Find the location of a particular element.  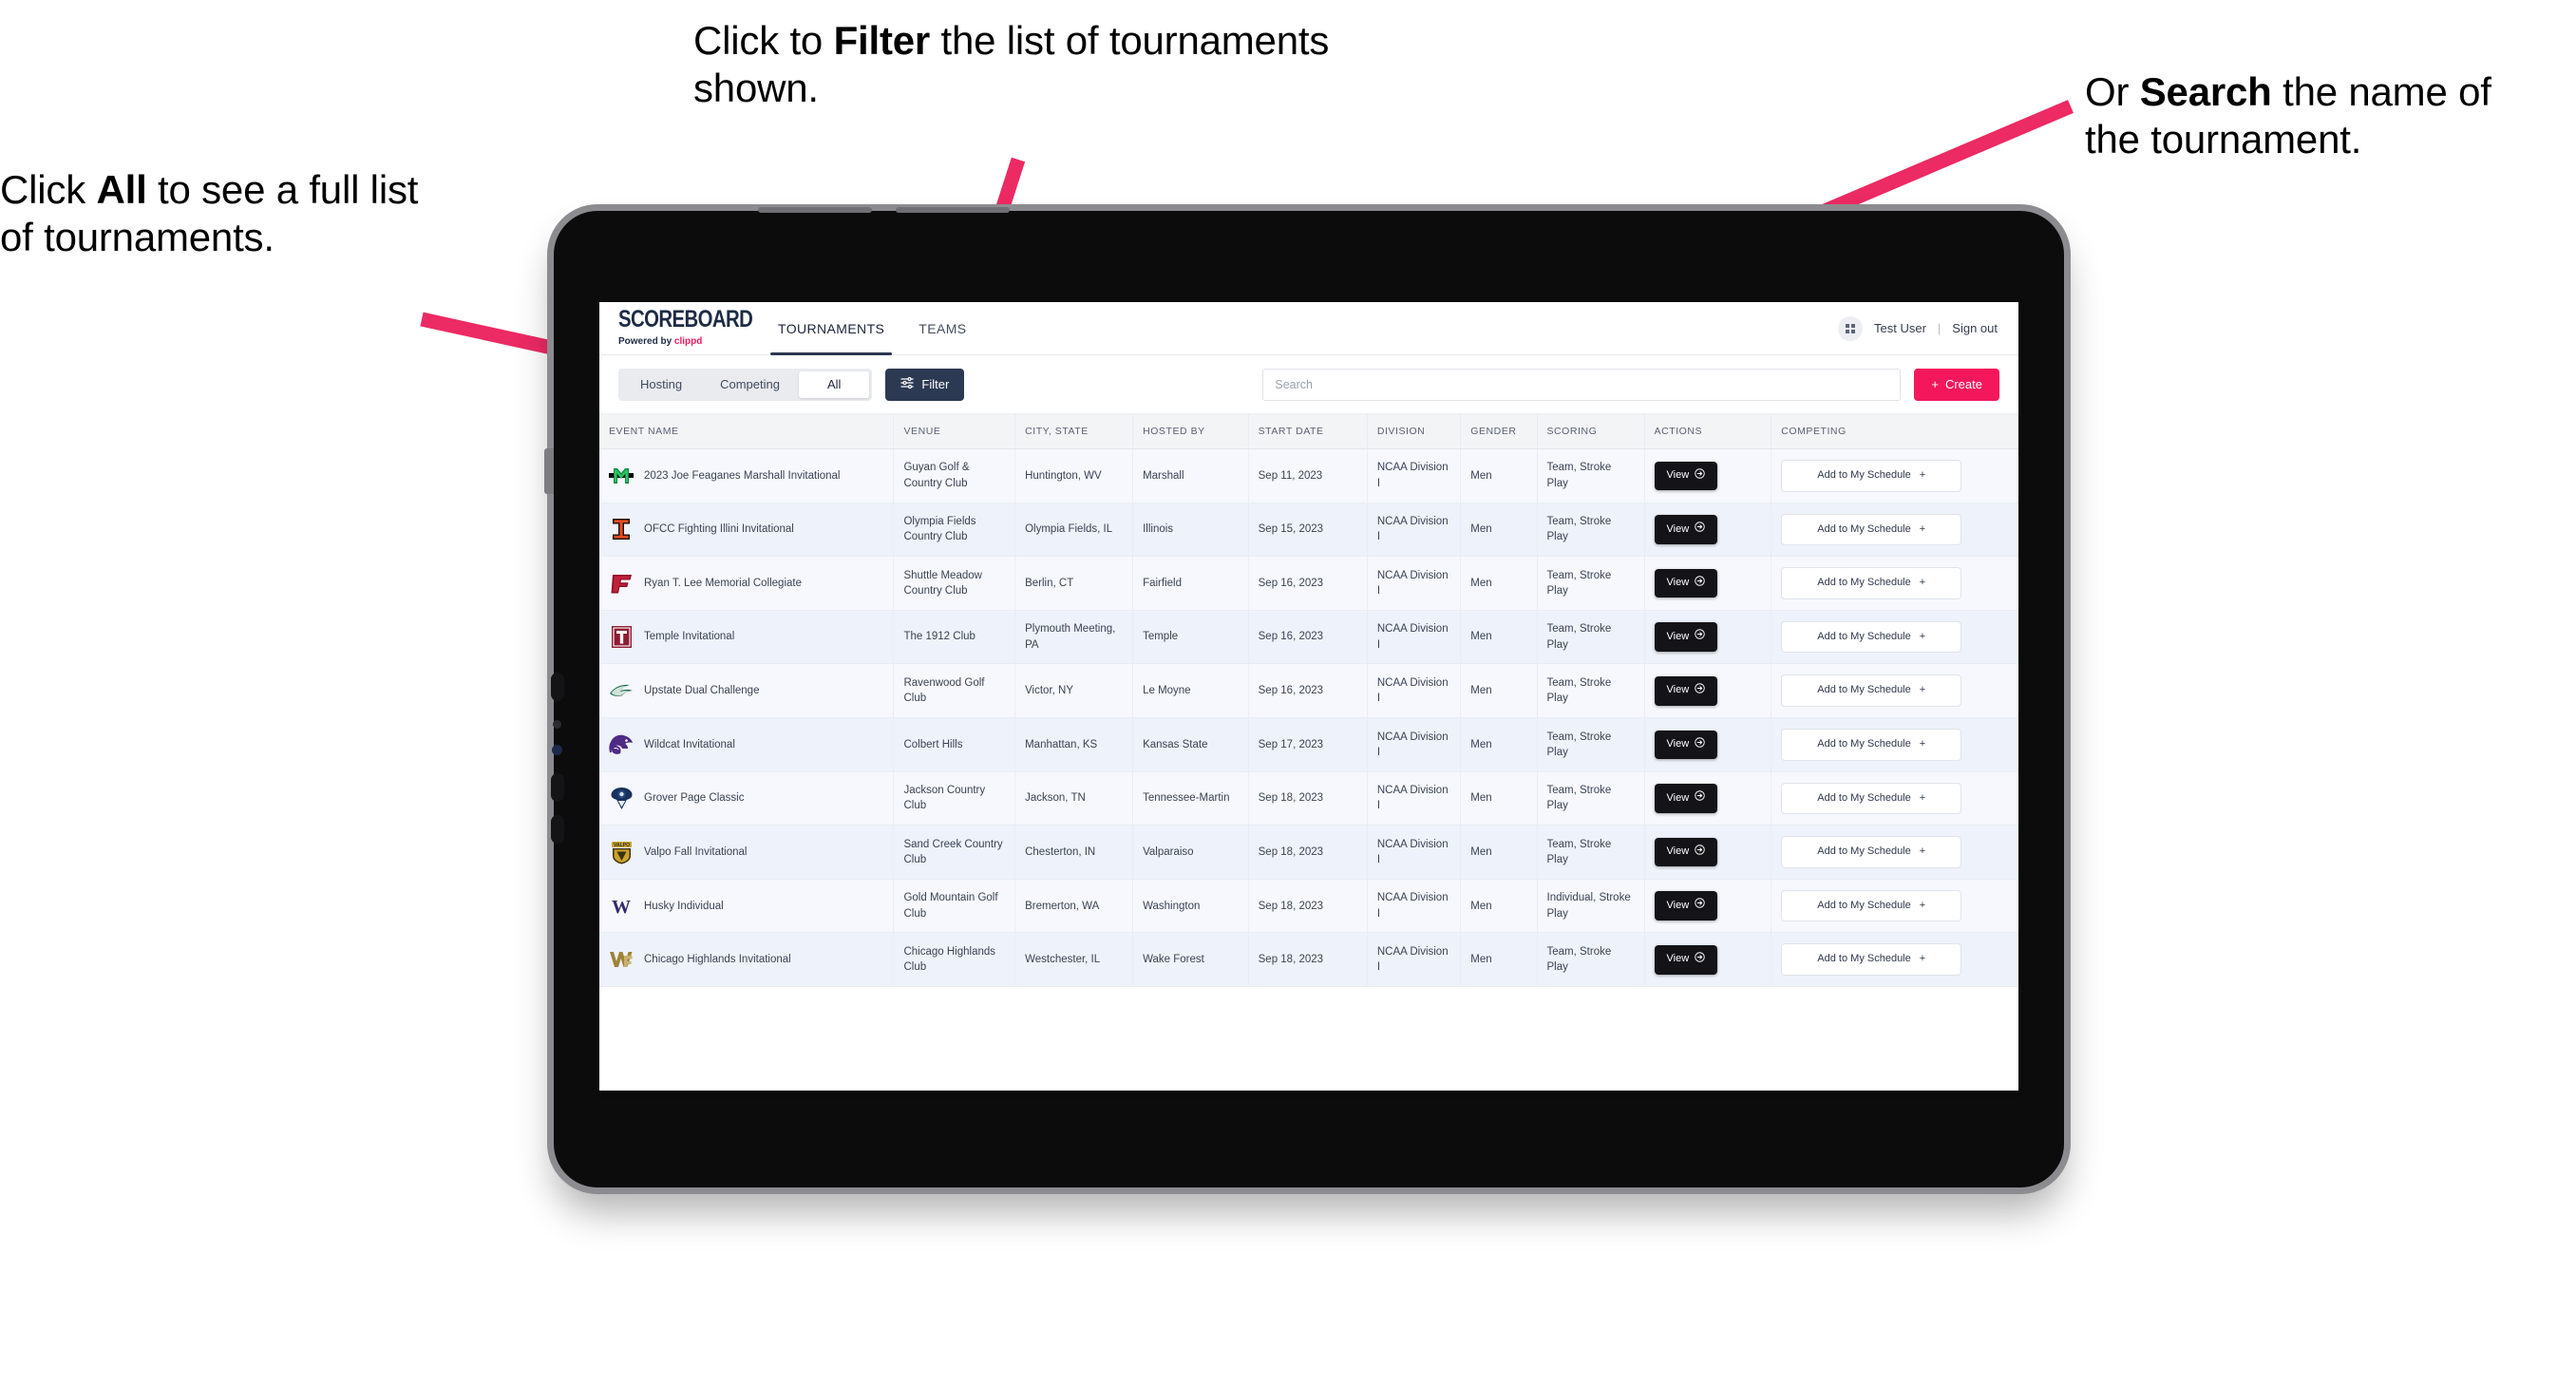

search-placeholder: Search is located at coordinates (1294, 384).